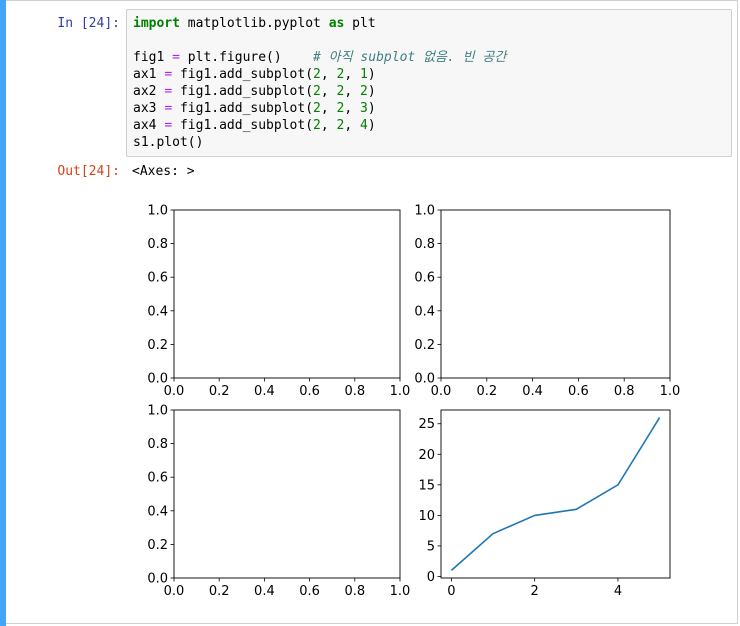 The width and height of the screenshot is (740, 626). Describe the element at coordinates (149, 108) in the screenshot. I see `code-text: ax3` at that location.